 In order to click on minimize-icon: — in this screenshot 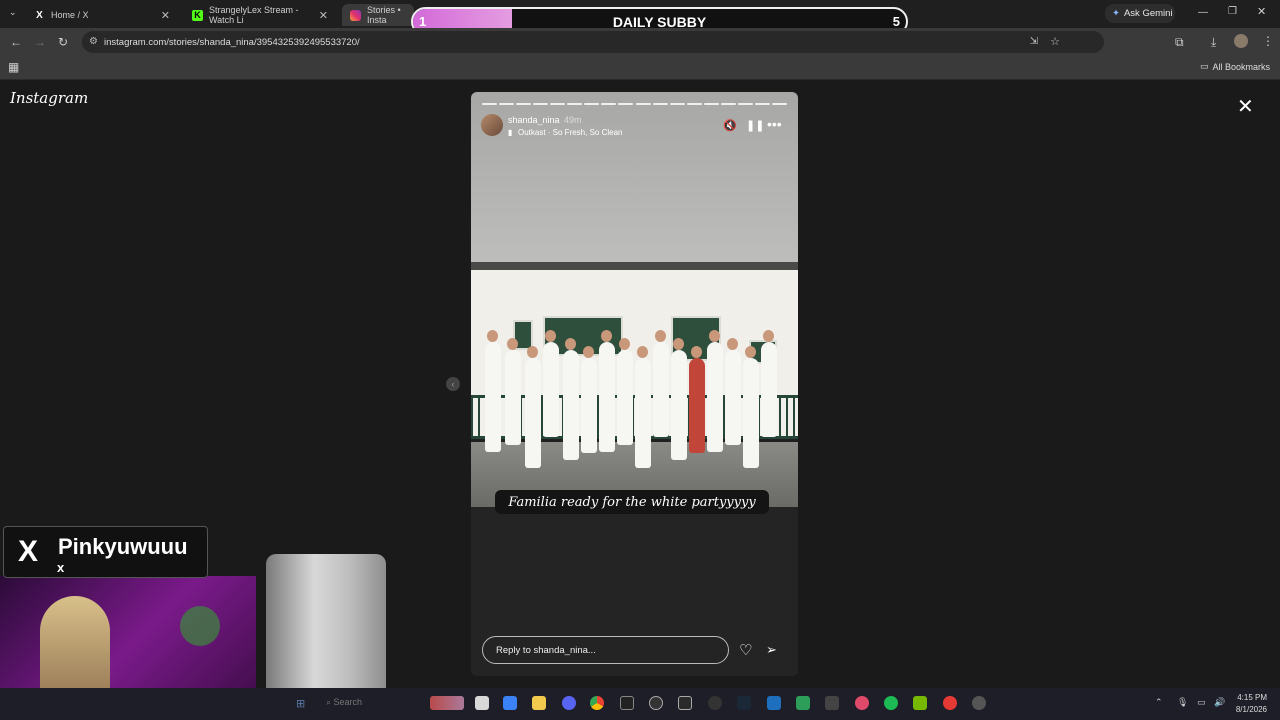, I will do `click(1203, 13)`.